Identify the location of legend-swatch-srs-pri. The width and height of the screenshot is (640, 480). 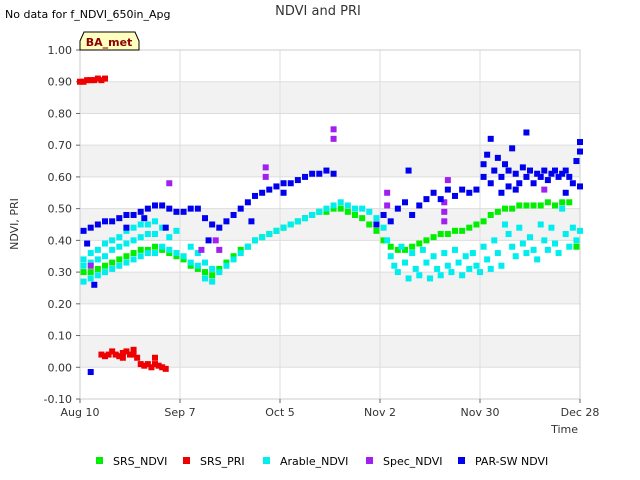
(186, 460).